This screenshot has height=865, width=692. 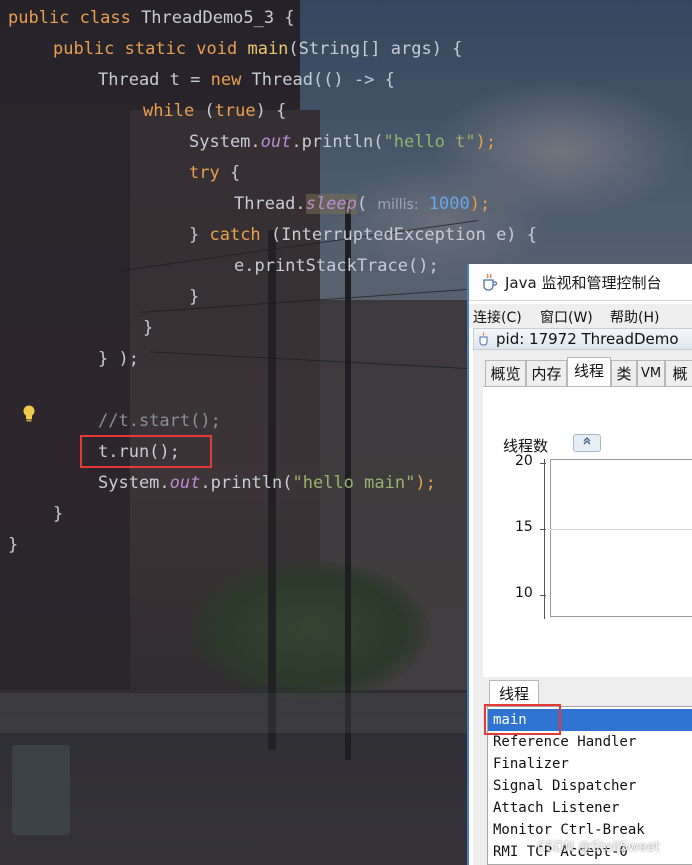 What do you see at coordinates (624, 373) in the screenshot?
I see `tab-classes: 类` at bounding box center [624, 373].